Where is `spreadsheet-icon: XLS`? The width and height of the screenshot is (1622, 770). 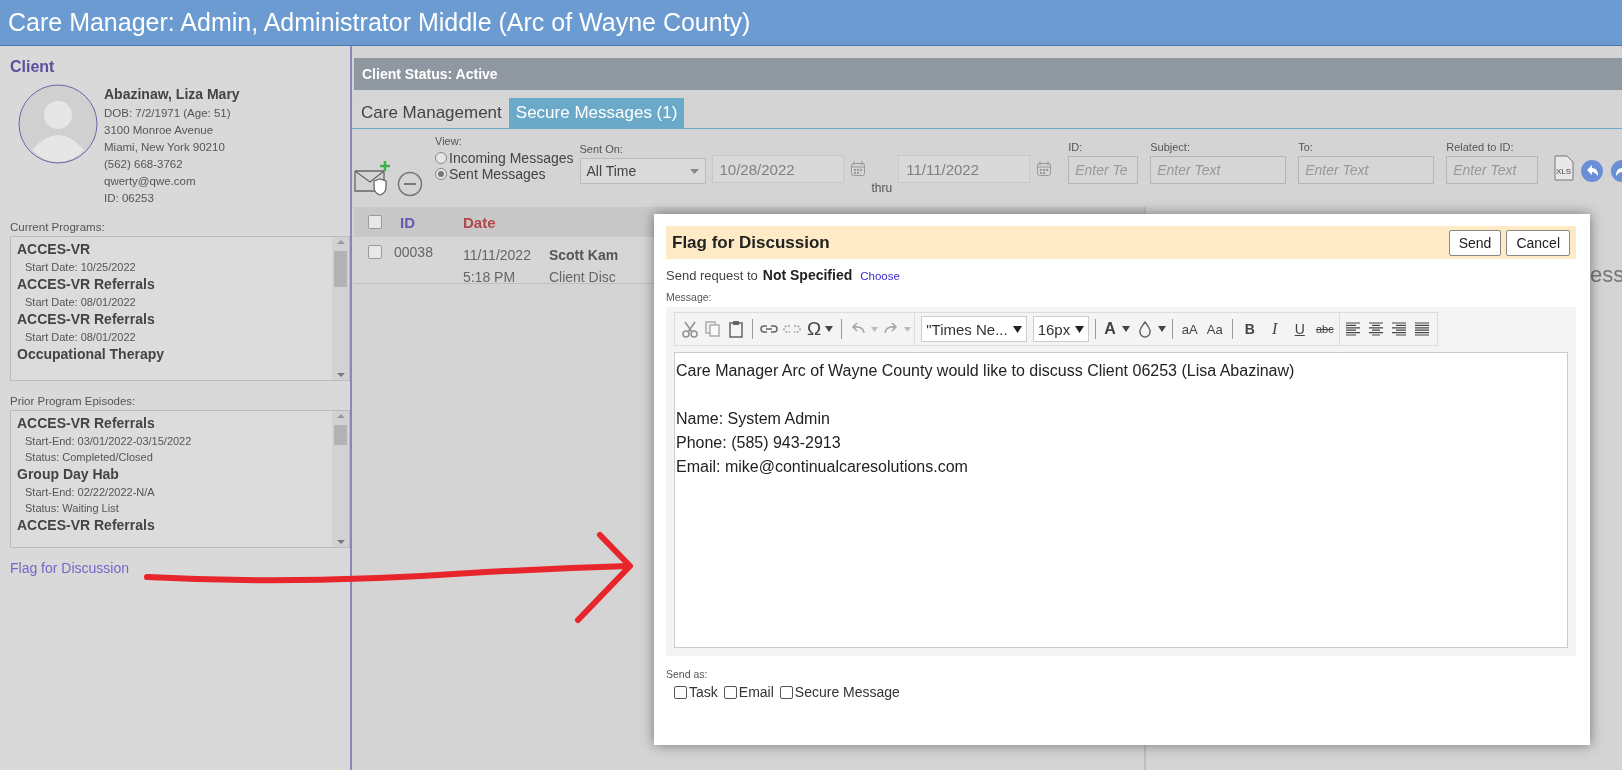 spreadsheet-icon: XLS is located at coordinates (1564, 168).